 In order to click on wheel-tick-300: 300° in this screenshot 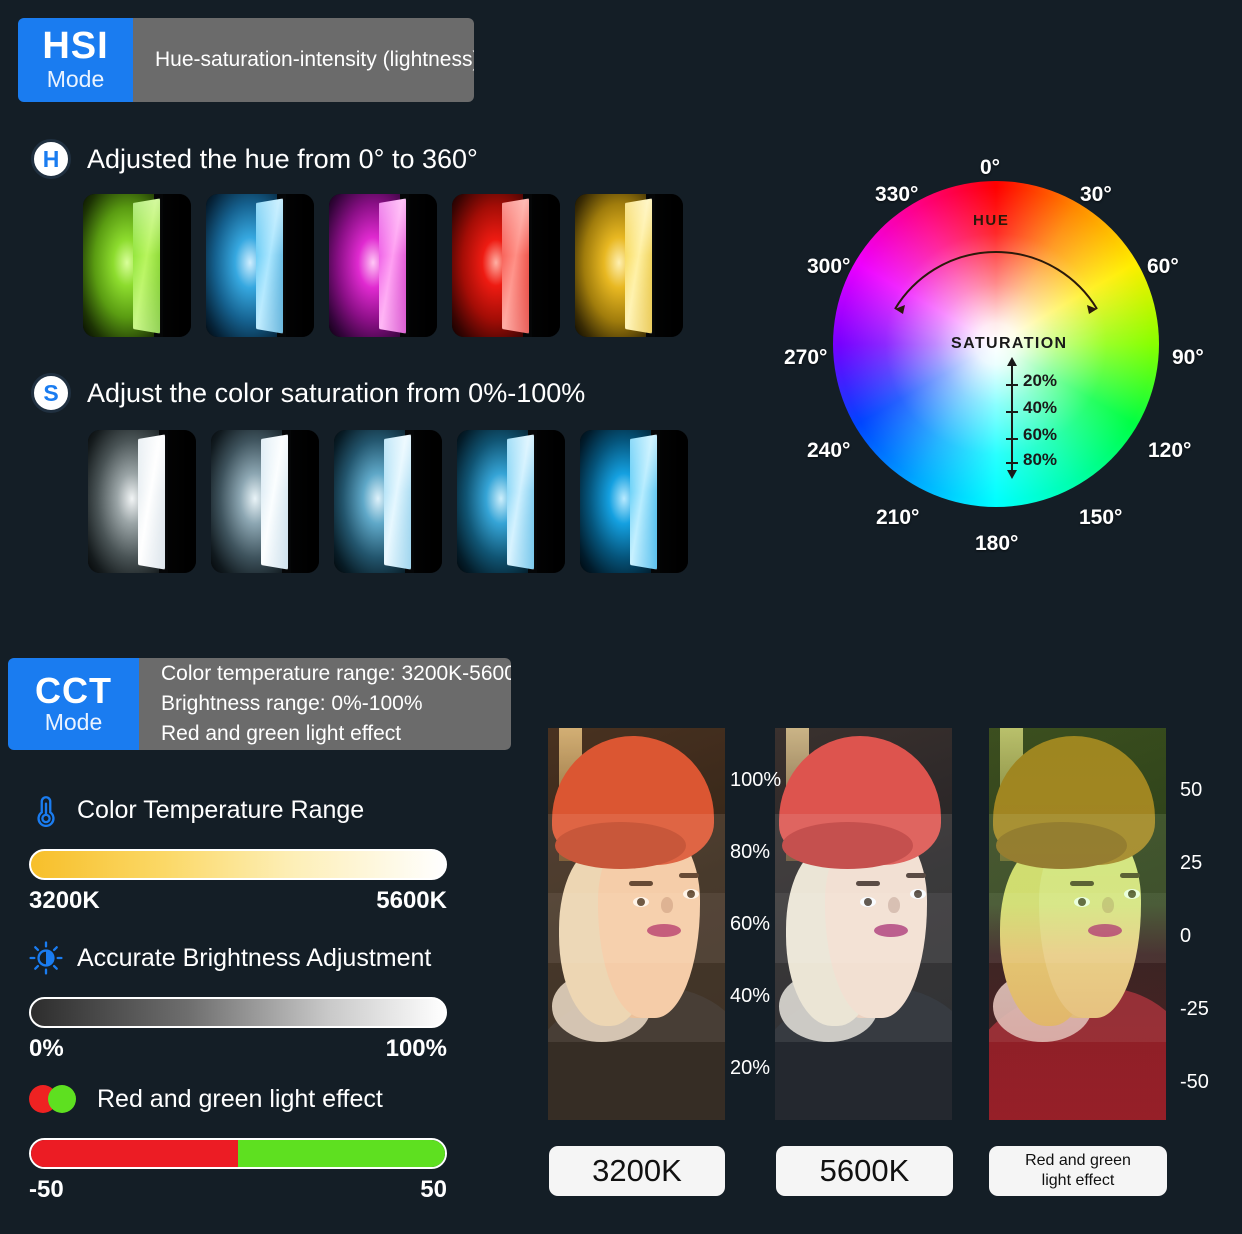, I will do `click(829, 266)`.